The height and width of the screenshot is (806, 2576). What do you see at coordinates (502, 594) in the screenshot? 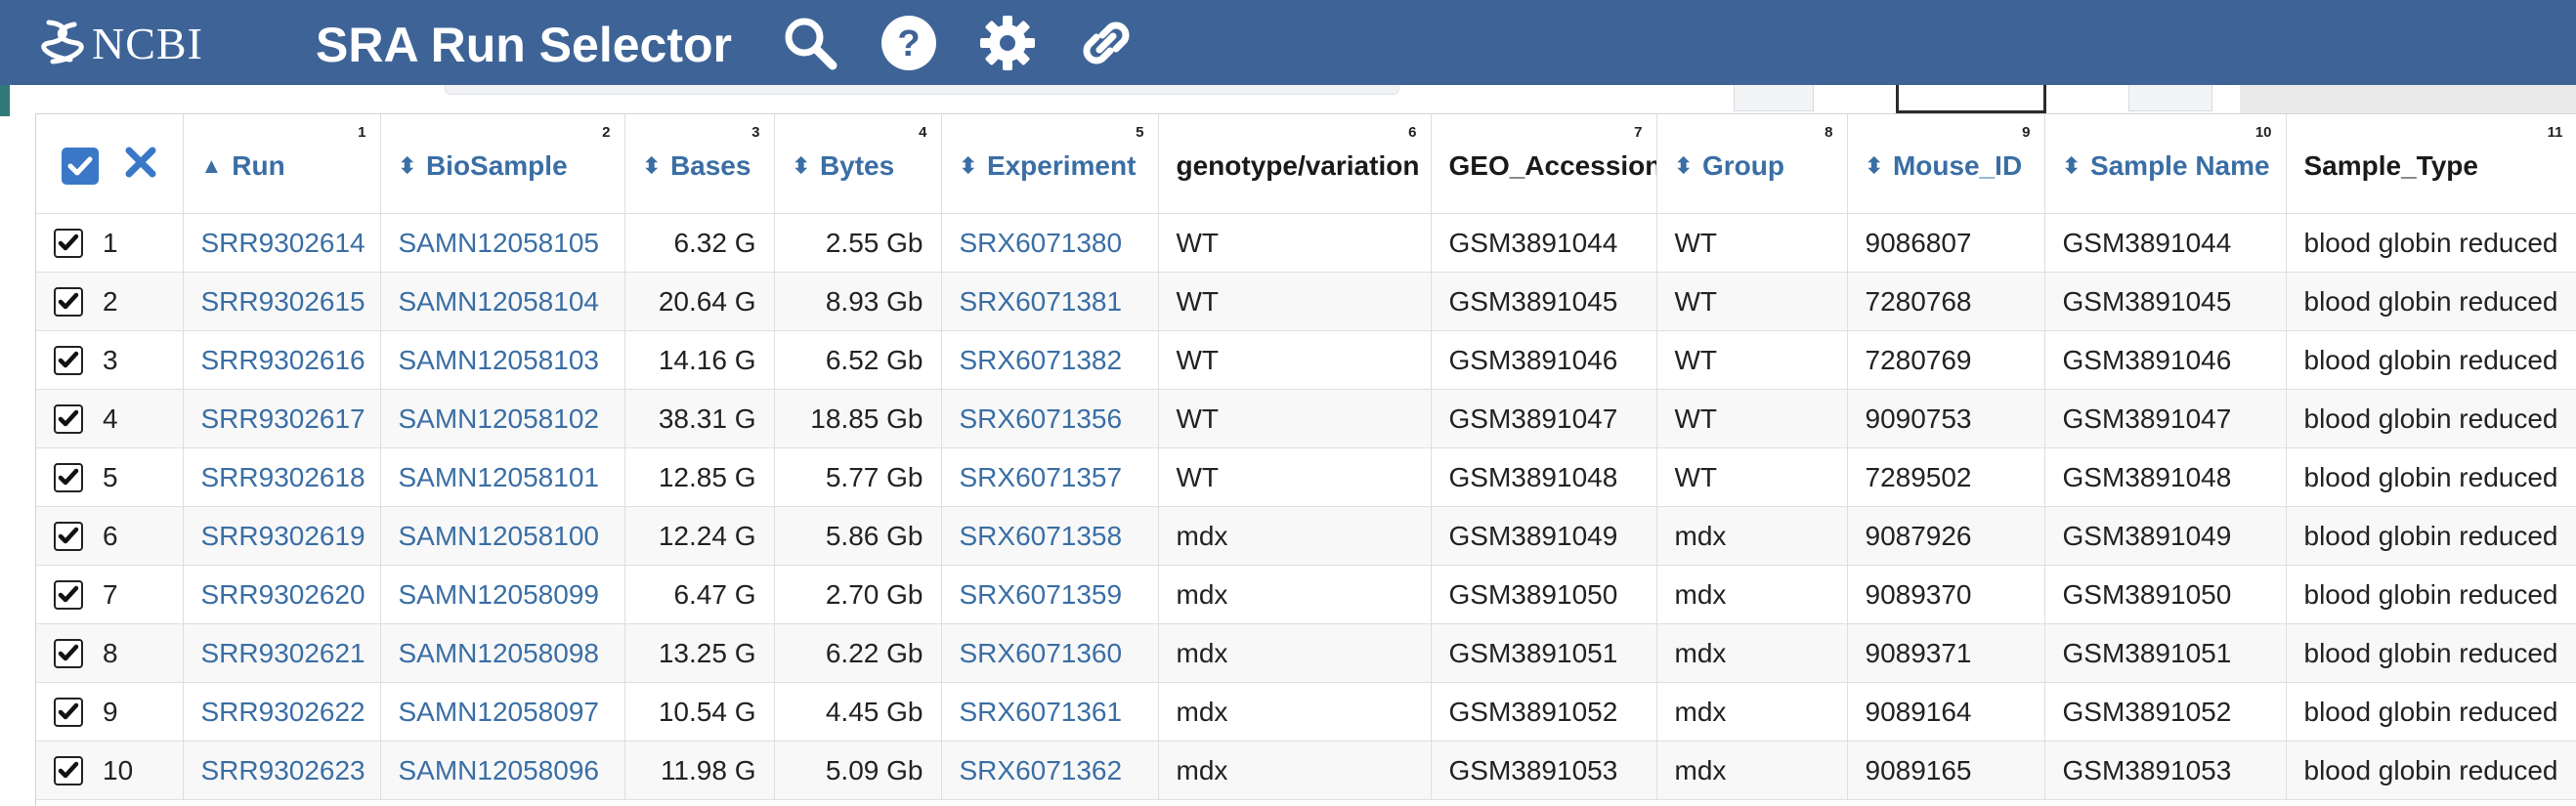
I see `biosample-link: SAMN12058099` at bounding box center [502, 594].